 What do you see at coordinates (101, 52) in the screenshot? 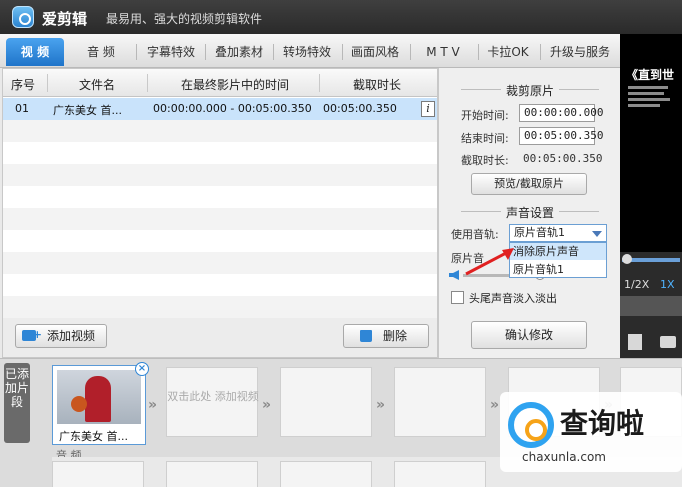
I see `tab-audio: 音 频` at bounding box center [101, 52].